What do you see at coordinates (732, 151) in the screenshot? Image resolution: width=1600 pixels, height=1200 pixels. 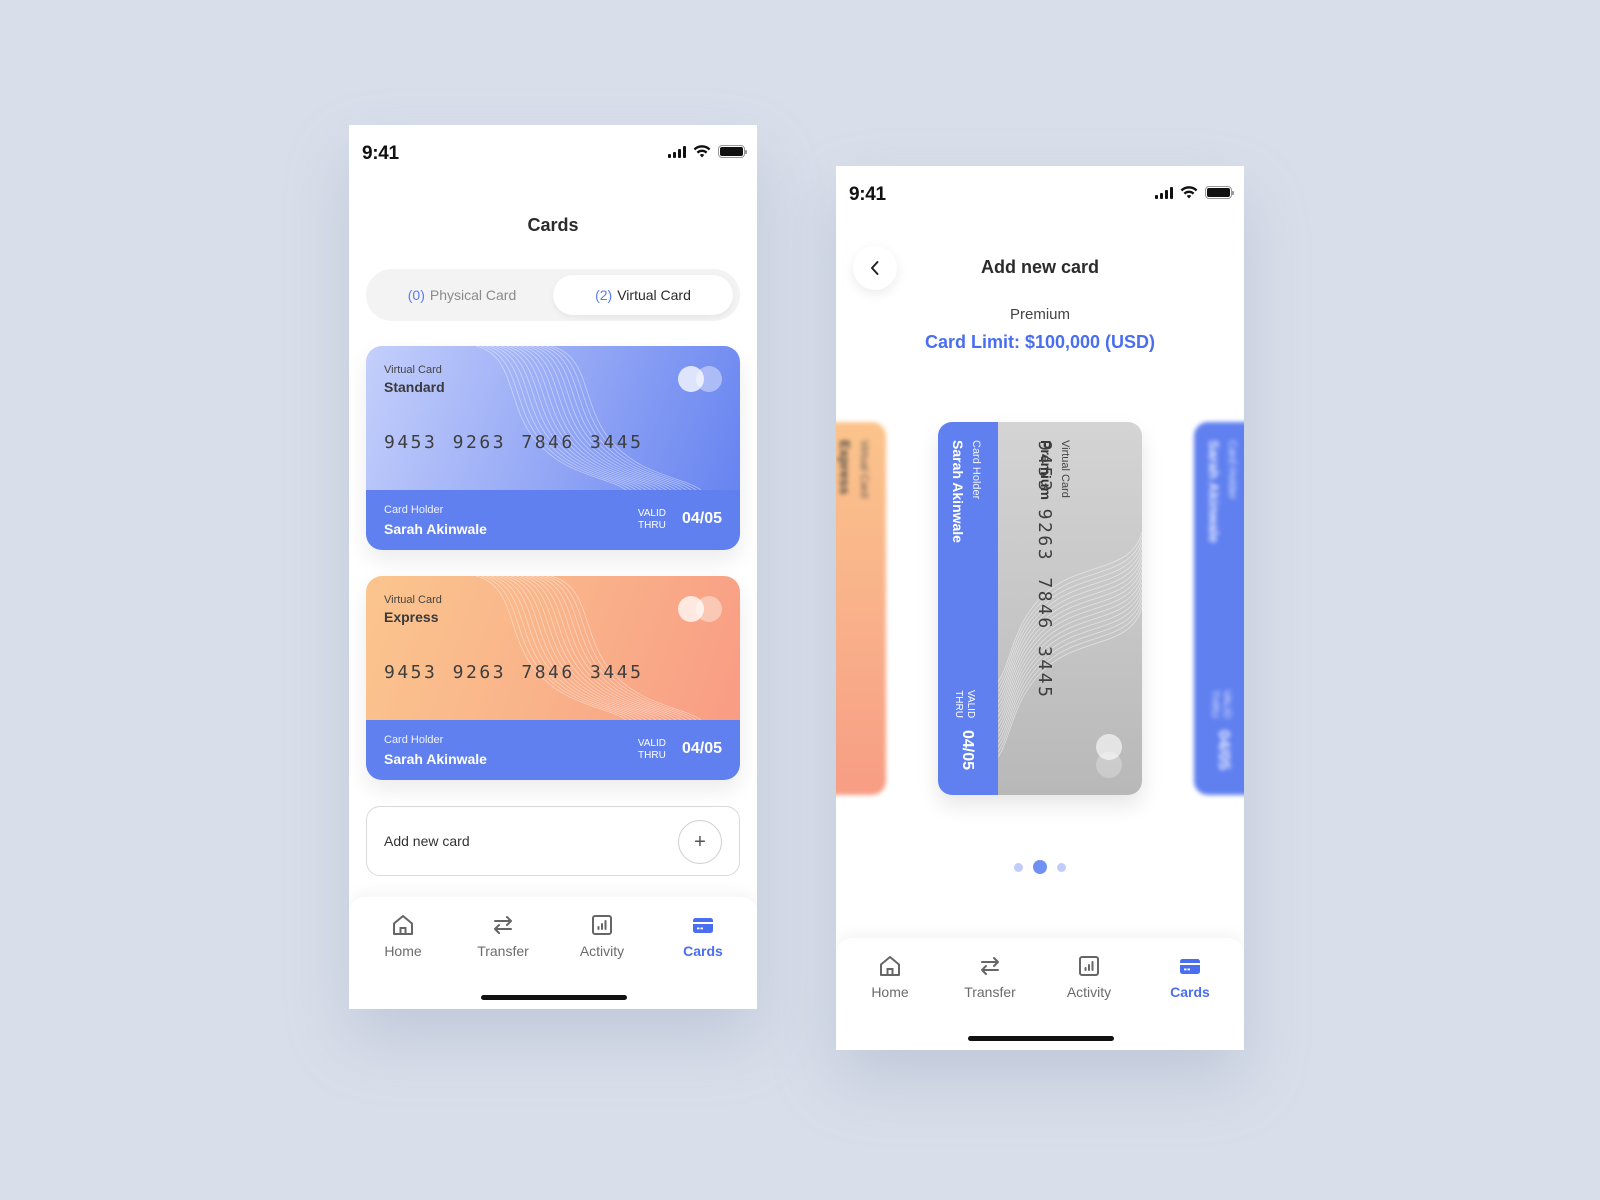 I see `battery-icon` at bounding box center [732, 151].